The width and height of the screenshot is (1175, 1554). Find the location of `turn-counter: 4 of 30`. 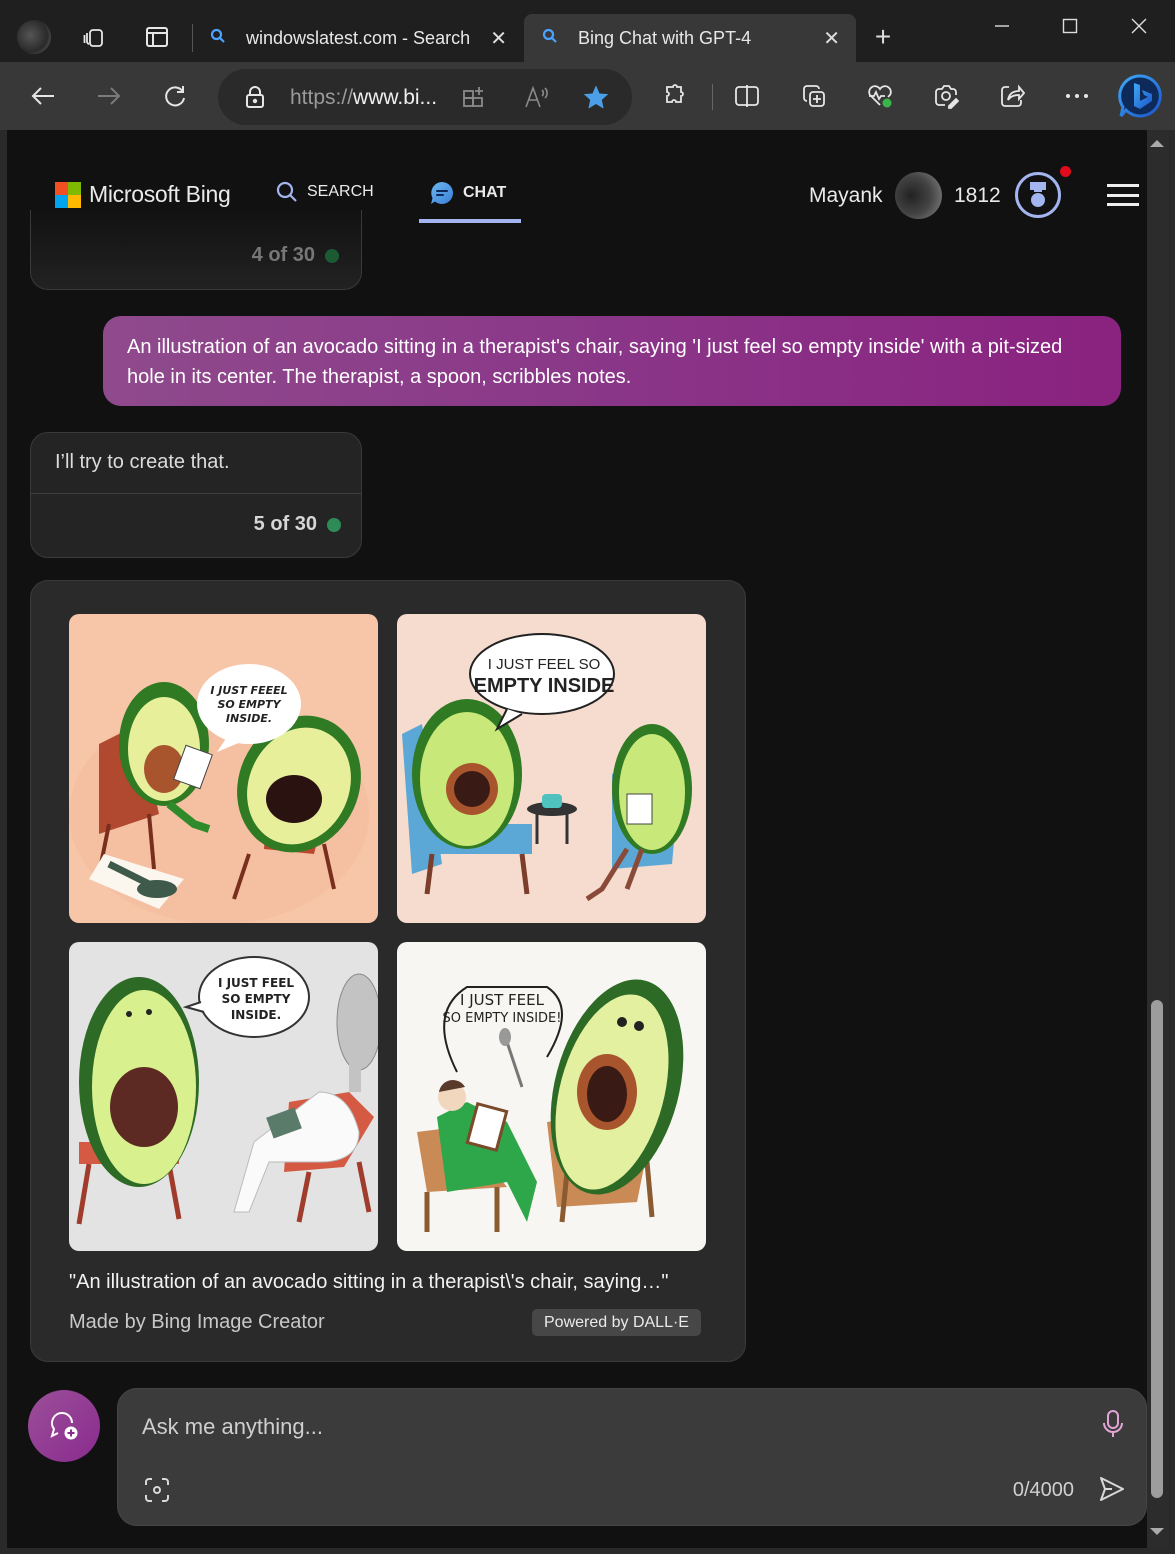

turn-counter: 4 of 30 is located at coordinates (295, 255).